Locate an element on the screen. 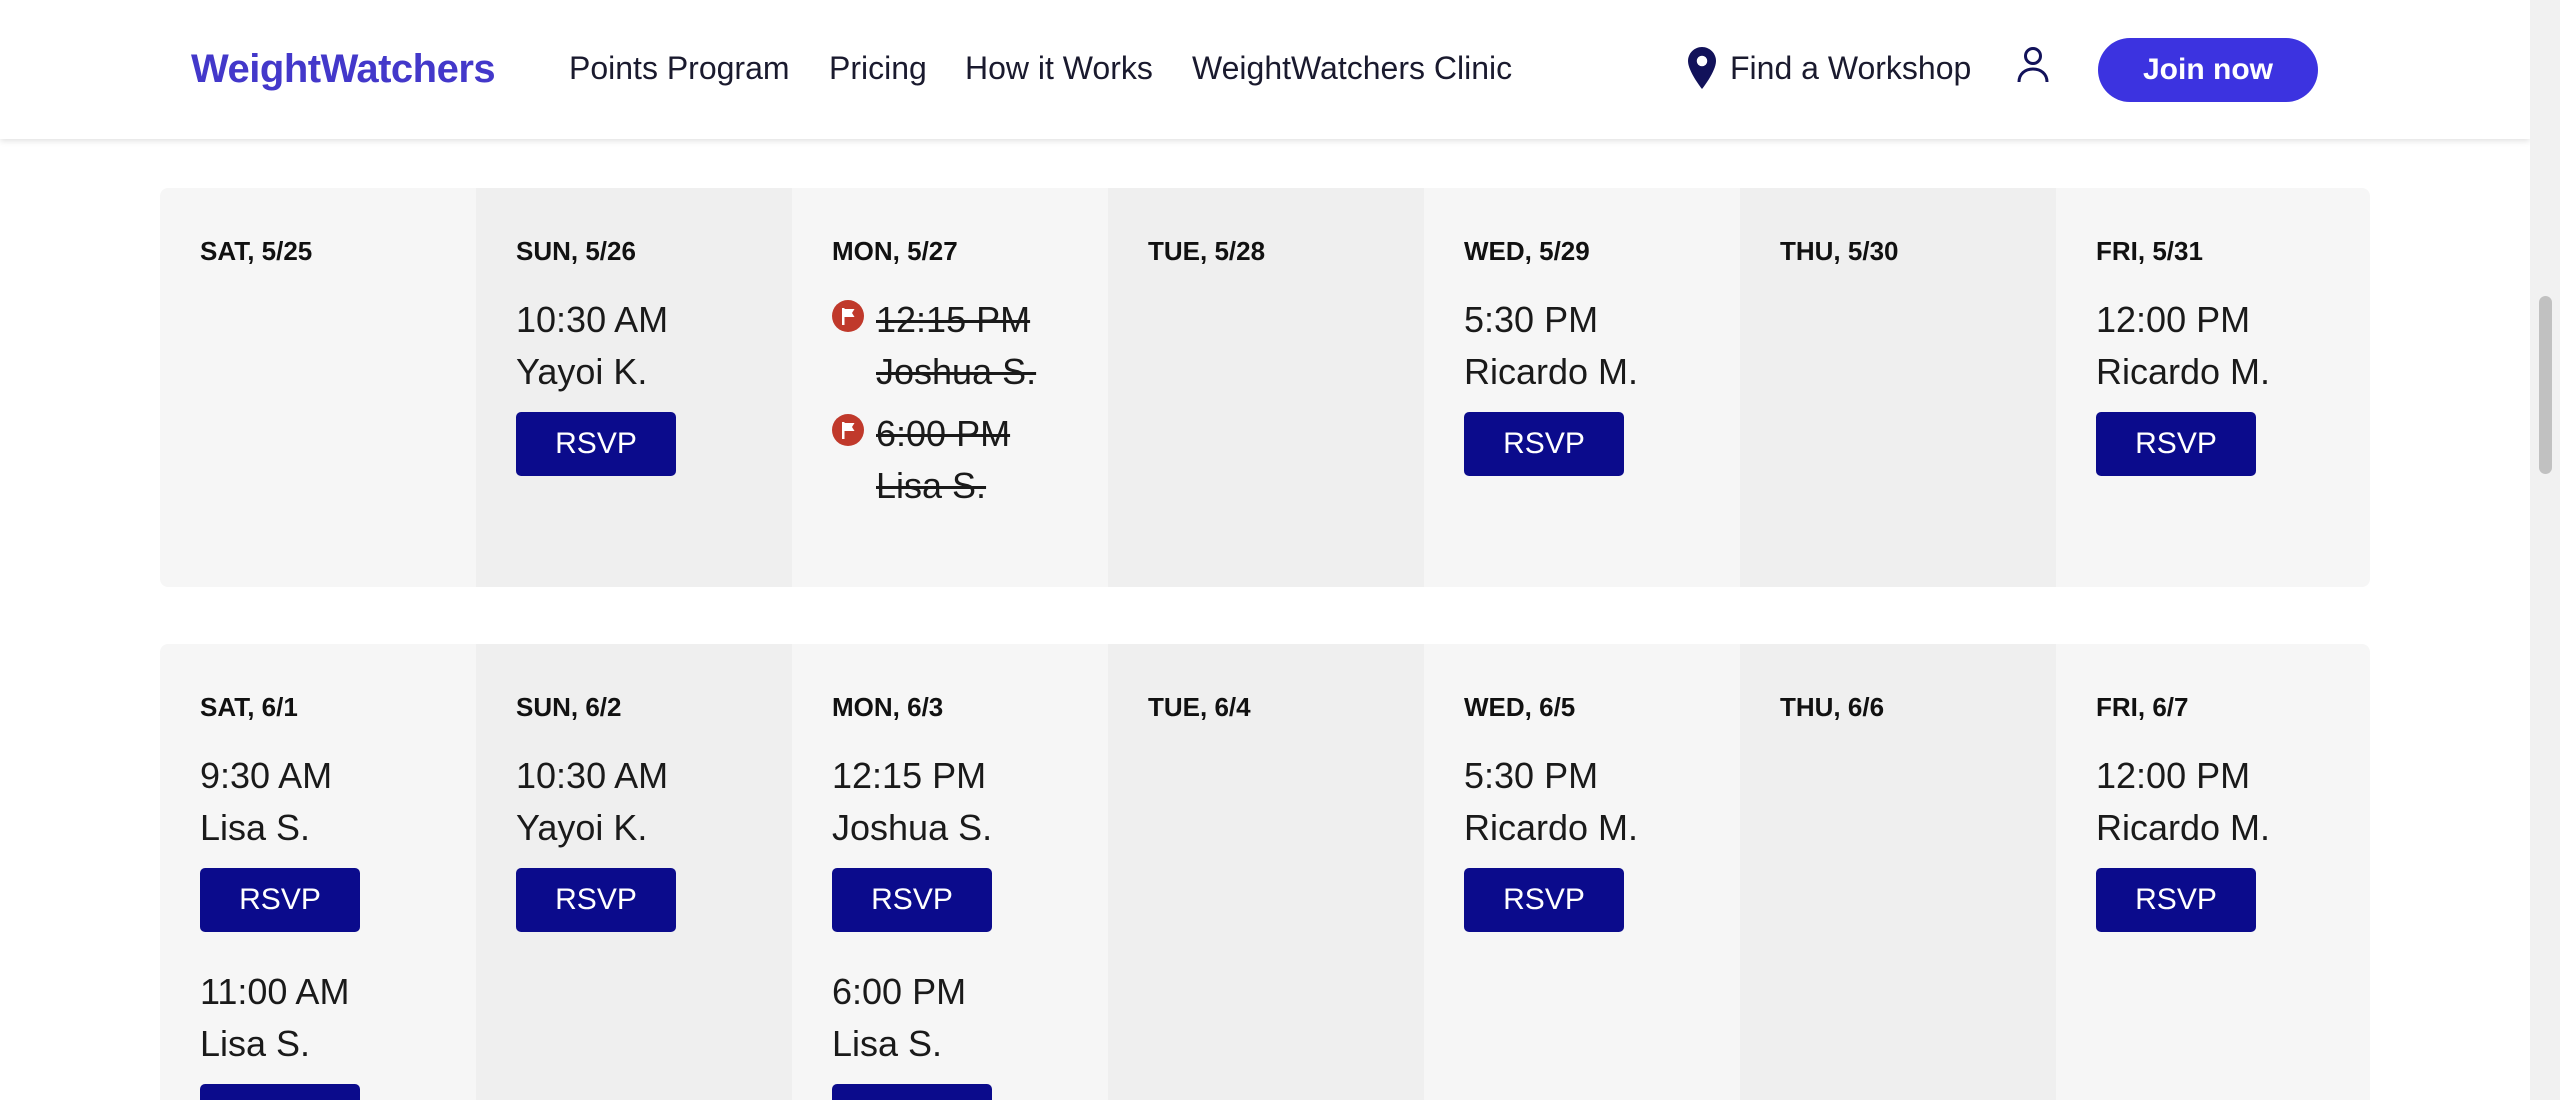 This screenshot has width=2560, height=1100. day-label: WED, 6/5 is located at coordinates (1520, 707).